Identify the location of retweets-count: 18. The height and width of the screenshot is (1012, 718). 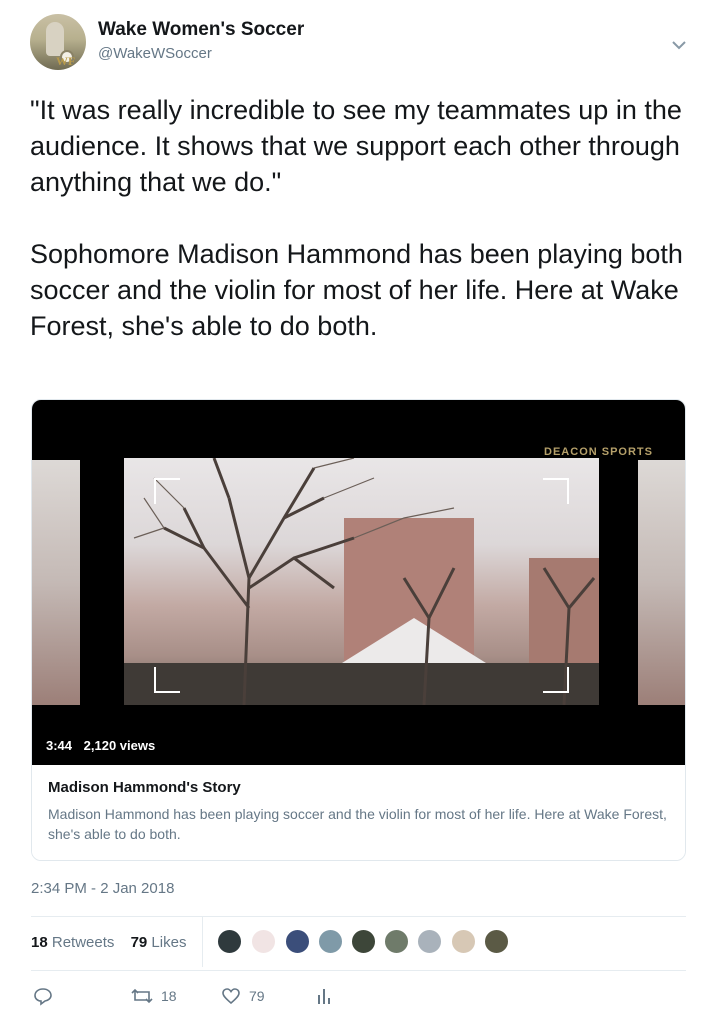
(39, 942).